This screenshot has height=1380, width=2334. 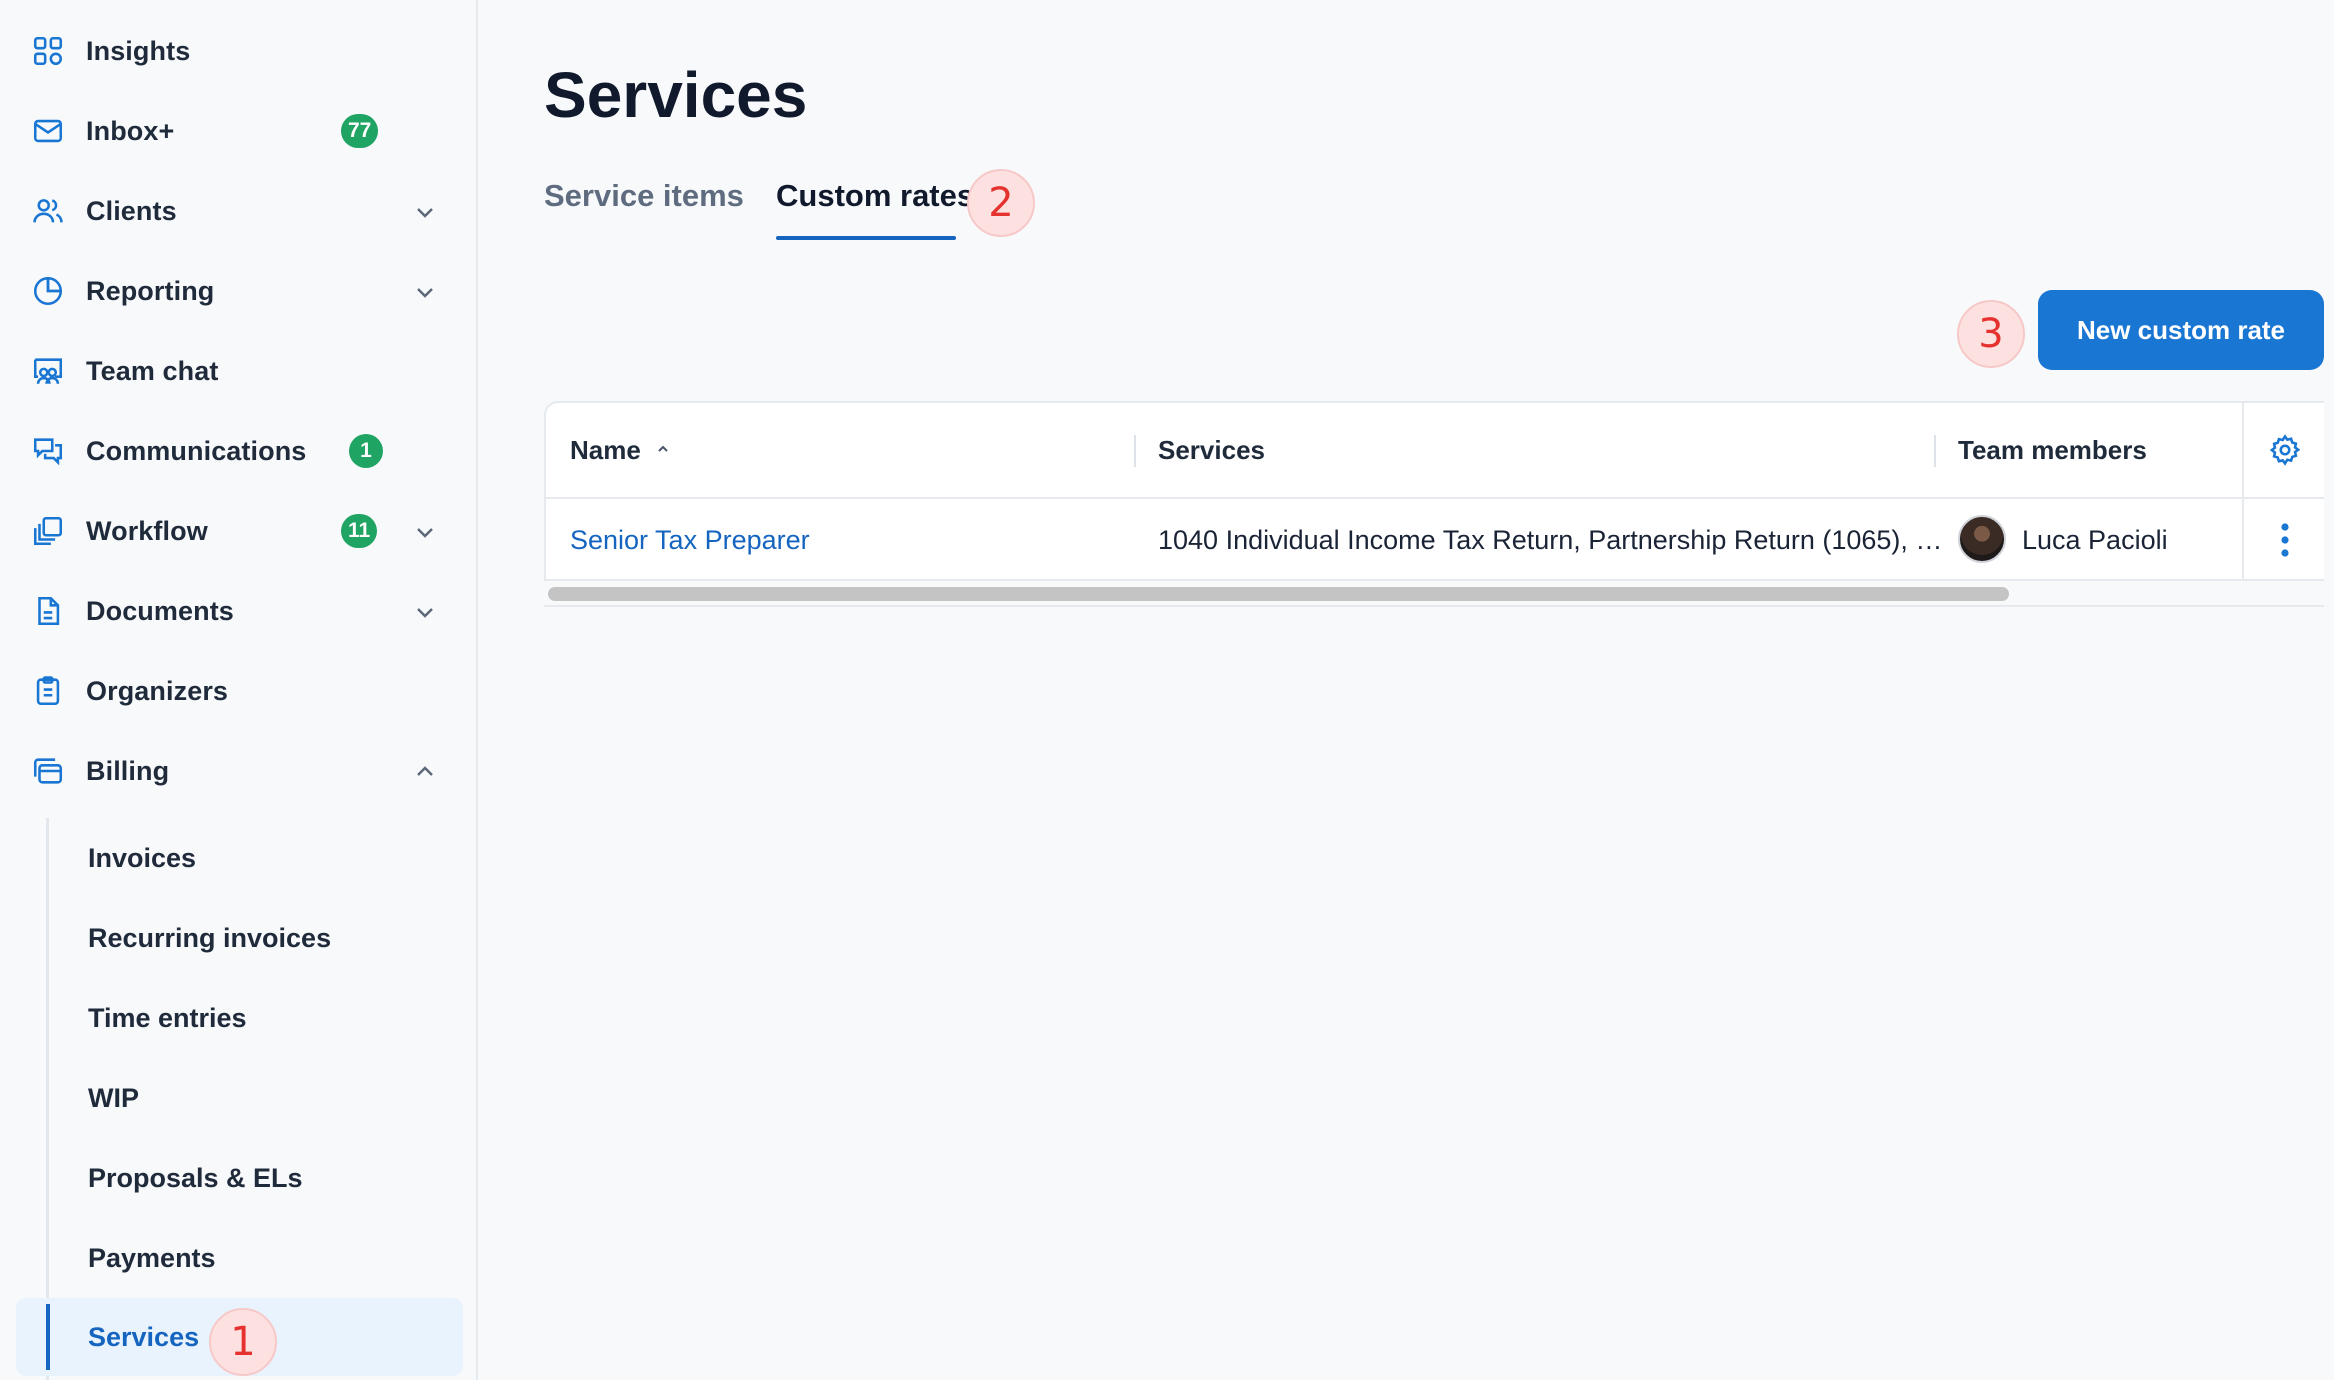 I want to click on sidebar-item-insights: Insights, so click(x=240, y=51).